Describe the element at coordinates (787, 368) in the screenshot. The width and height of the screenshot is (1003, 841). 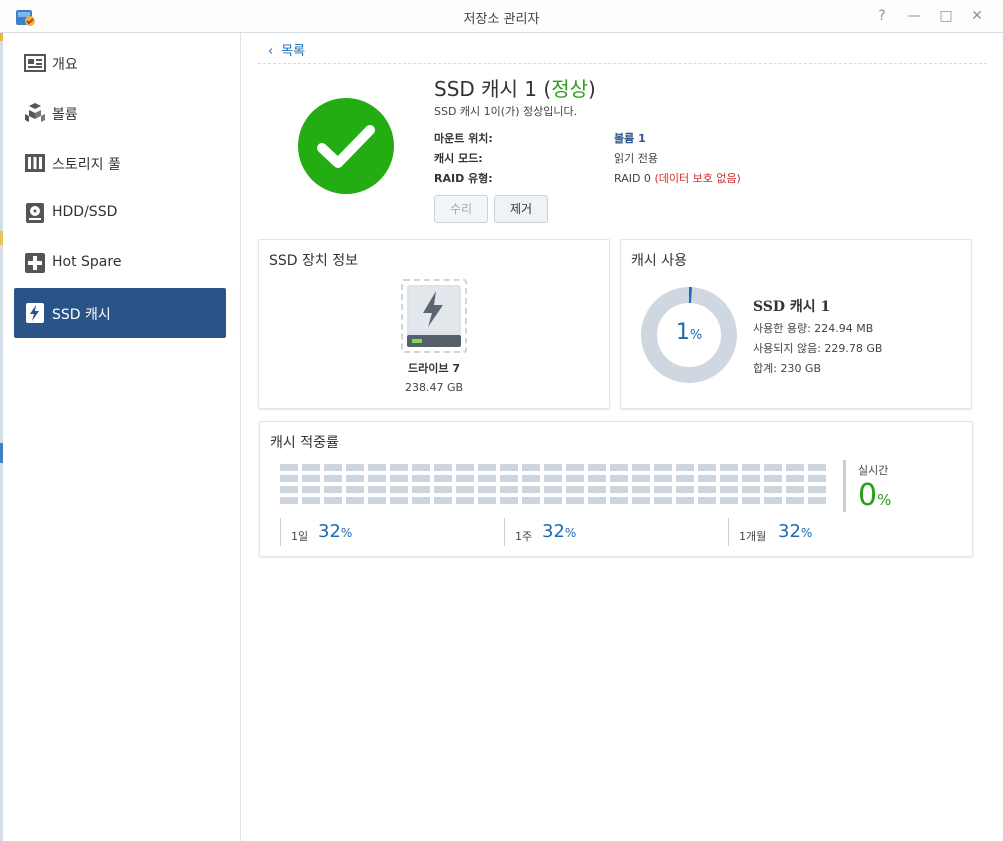
I see `total-capacity: 합계: 230 GB` at that location.